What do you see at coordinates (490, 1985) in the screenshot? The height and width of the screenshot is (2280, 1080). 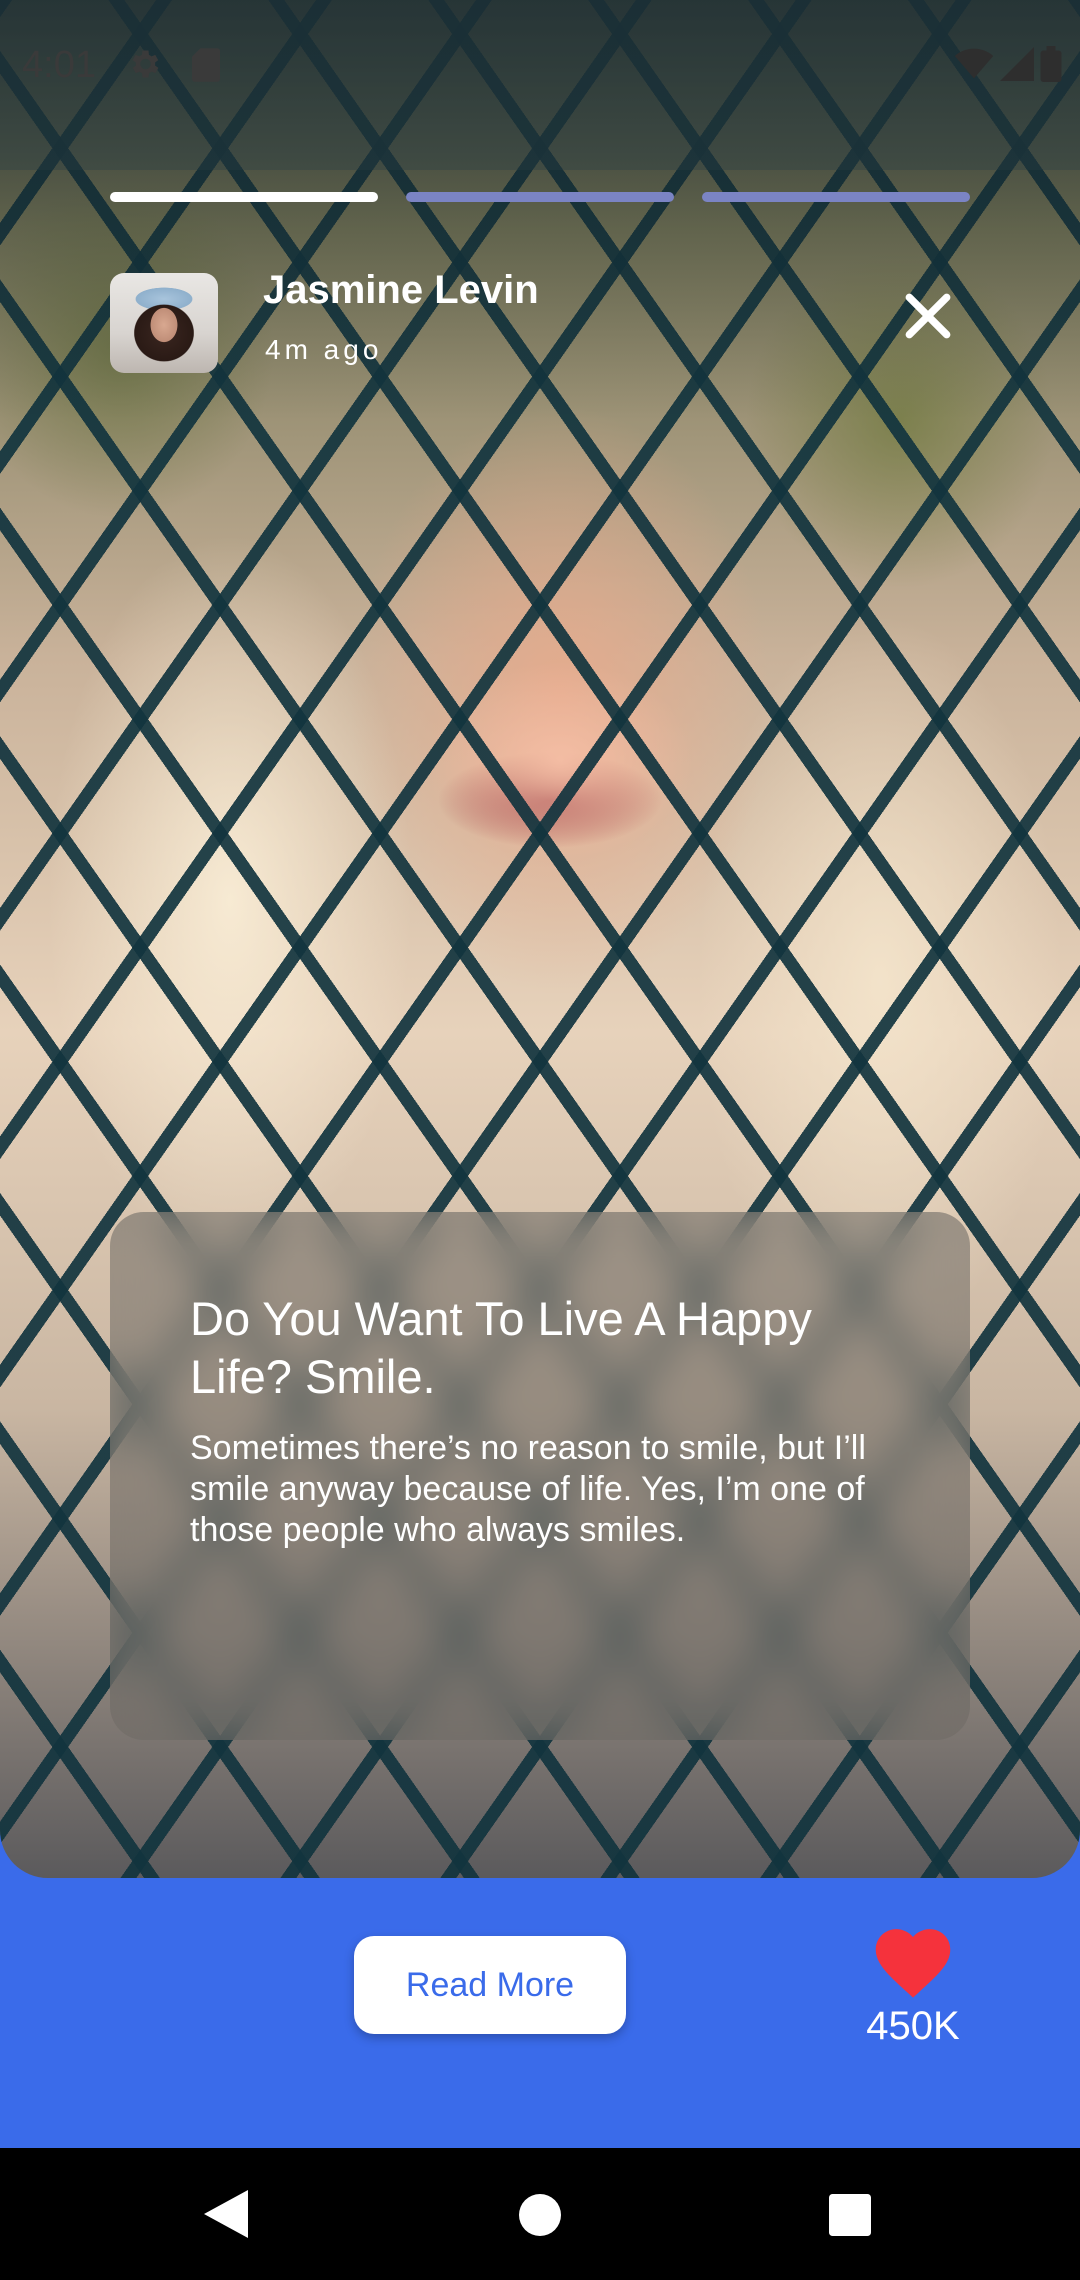 I see `read-more-button: Read More` at bounding box center [490, 1985].